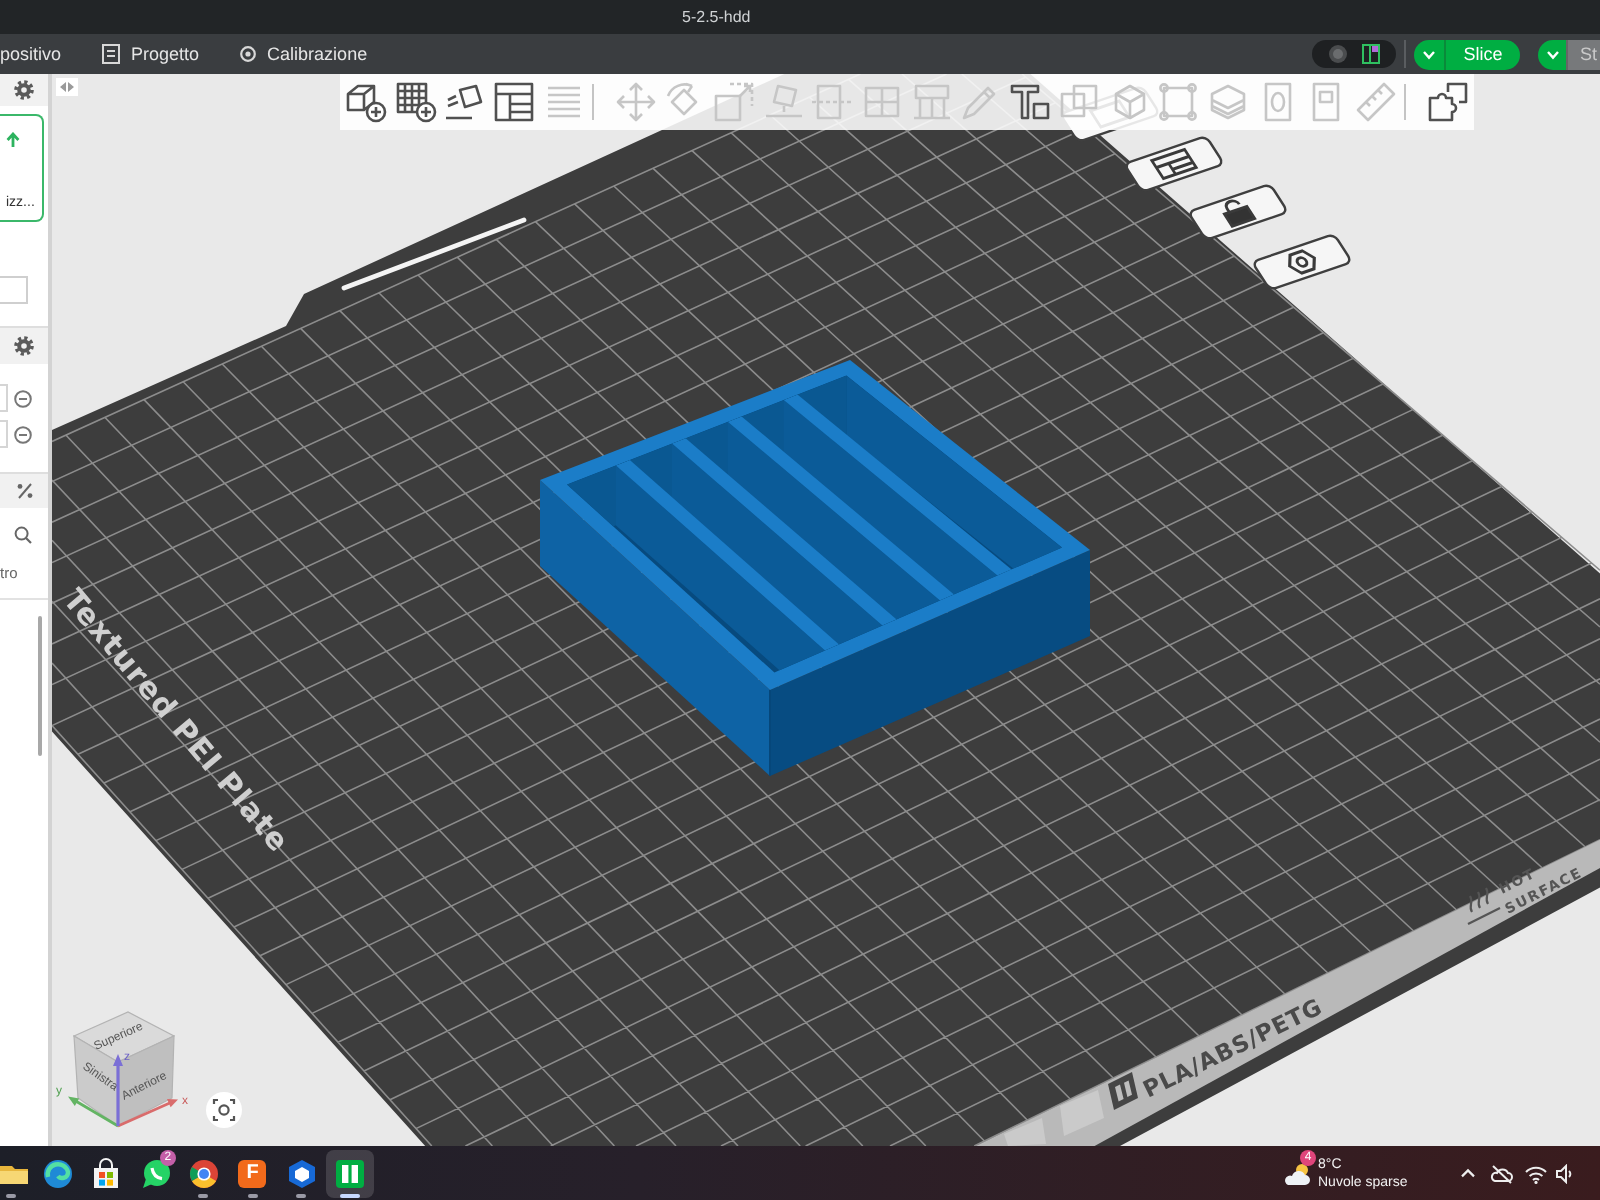  I want to click on add-cube-icon, so click(366, 102).